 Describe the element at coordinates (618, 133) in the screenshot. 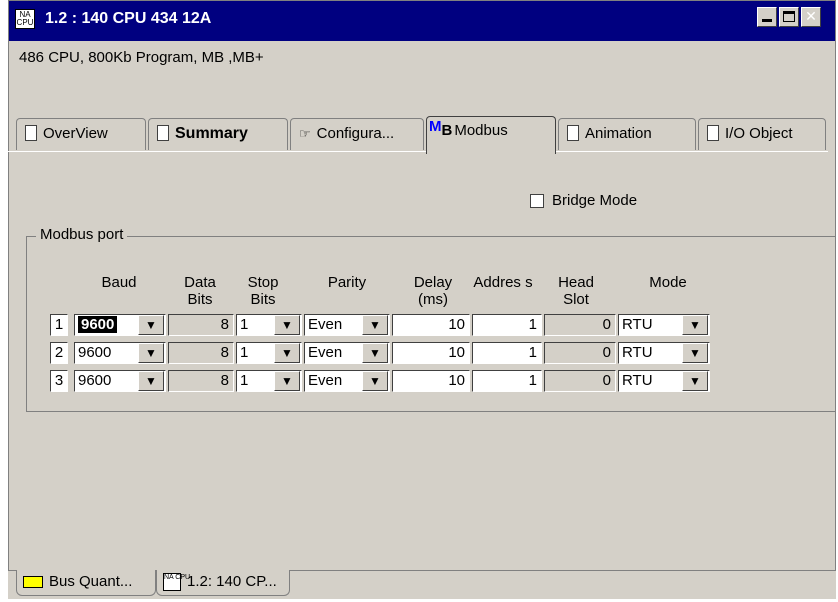

I see `tab-label: Animation` at that location.